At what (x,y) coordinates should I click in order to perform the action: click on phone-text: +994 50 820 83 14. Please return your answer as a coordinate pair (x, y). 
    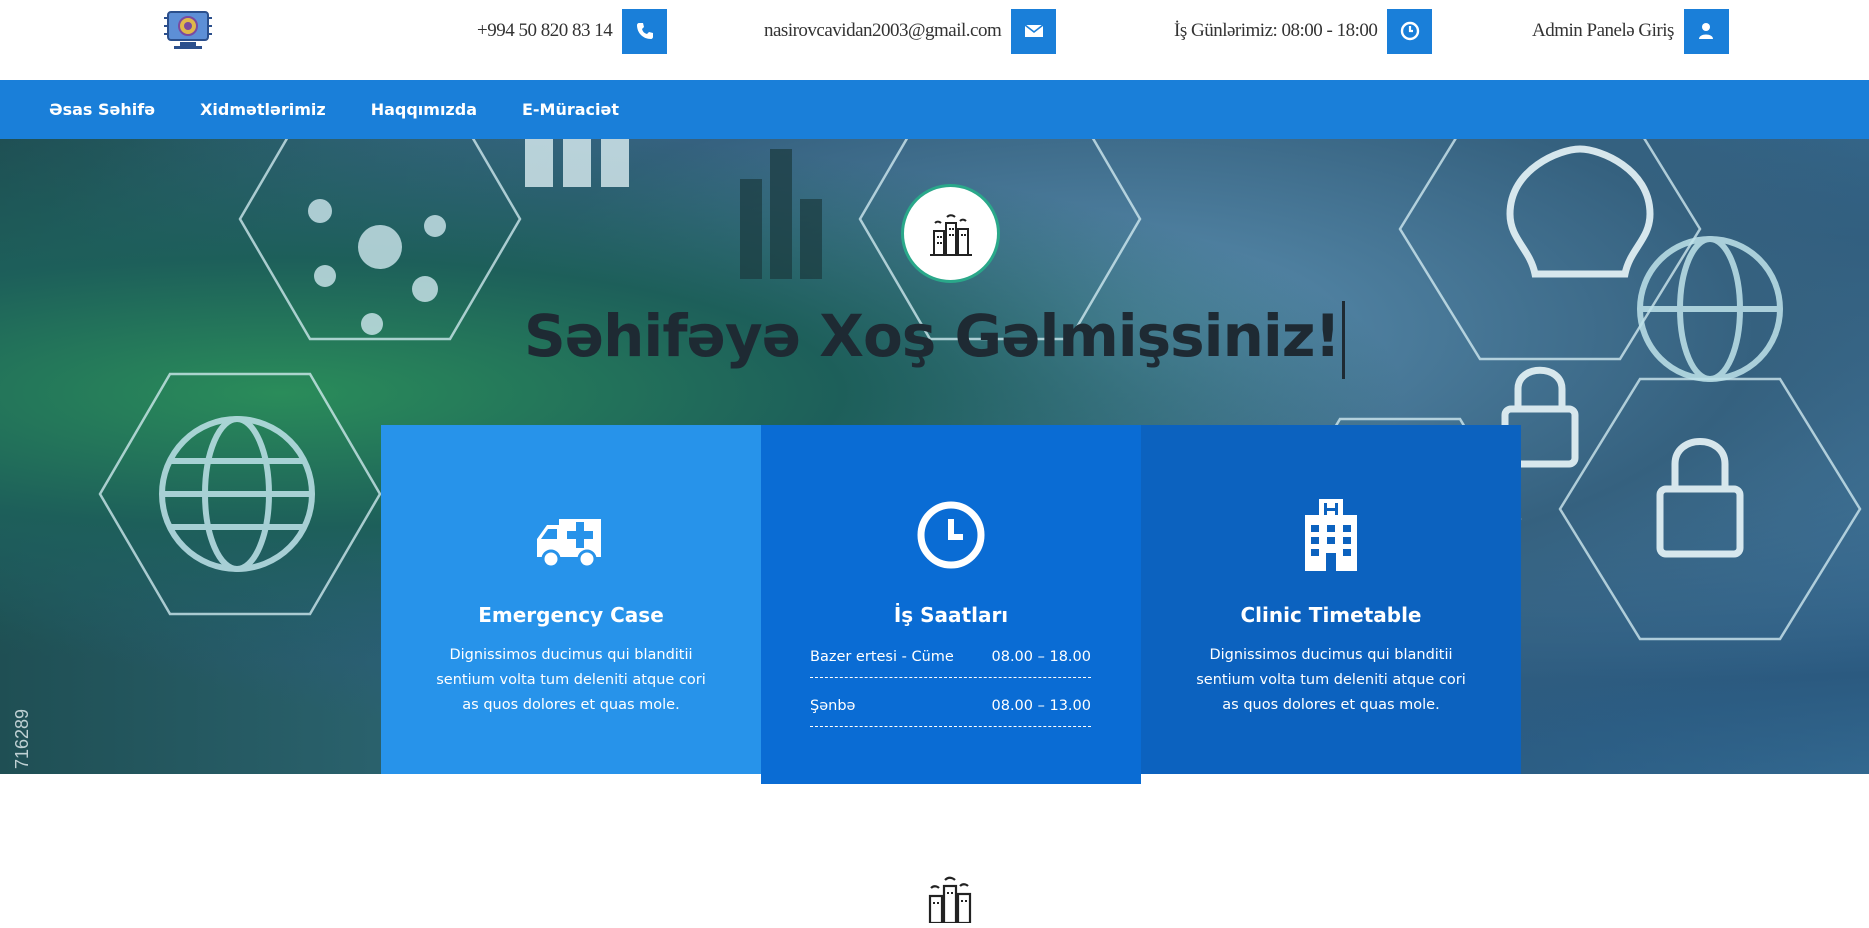
    Looking at the image, I should click on (545, 31).